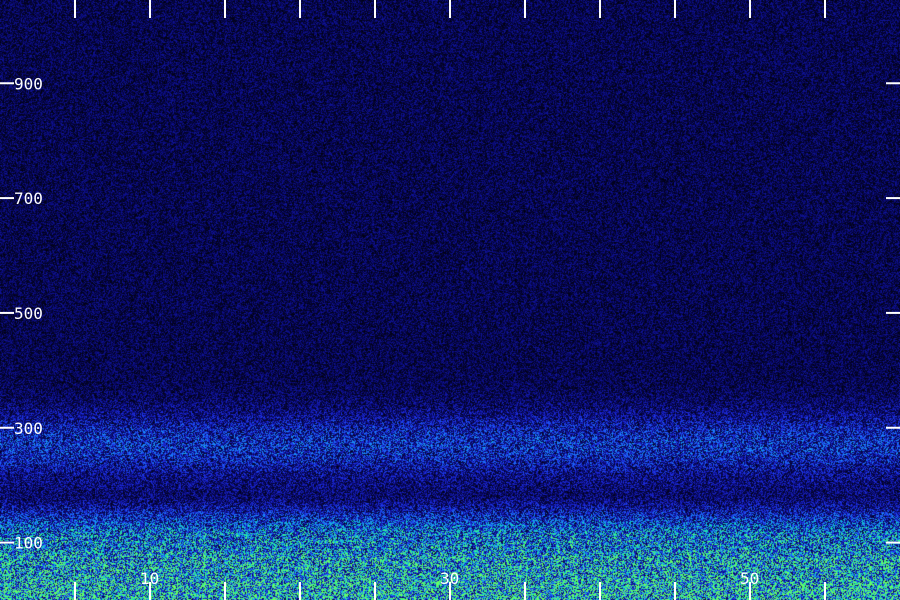 The height and width of the screenshot is (600, 900). I want to click on y-axis-tick-labels: 900 700 500 300 100, so click(28, 313).